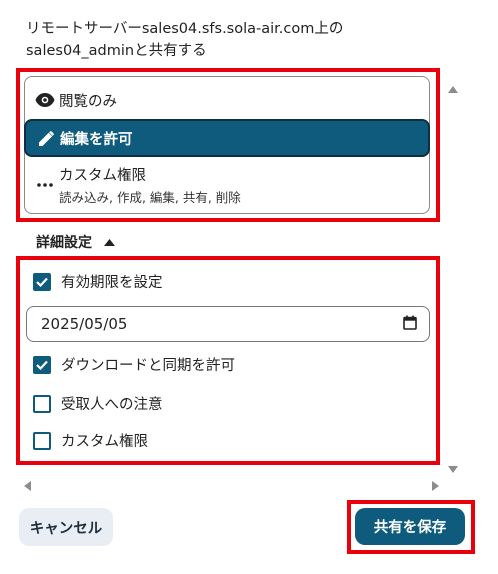 The image size is (498, 574). I want to click on scroll-down-arrow-icon, so click(453, 467).